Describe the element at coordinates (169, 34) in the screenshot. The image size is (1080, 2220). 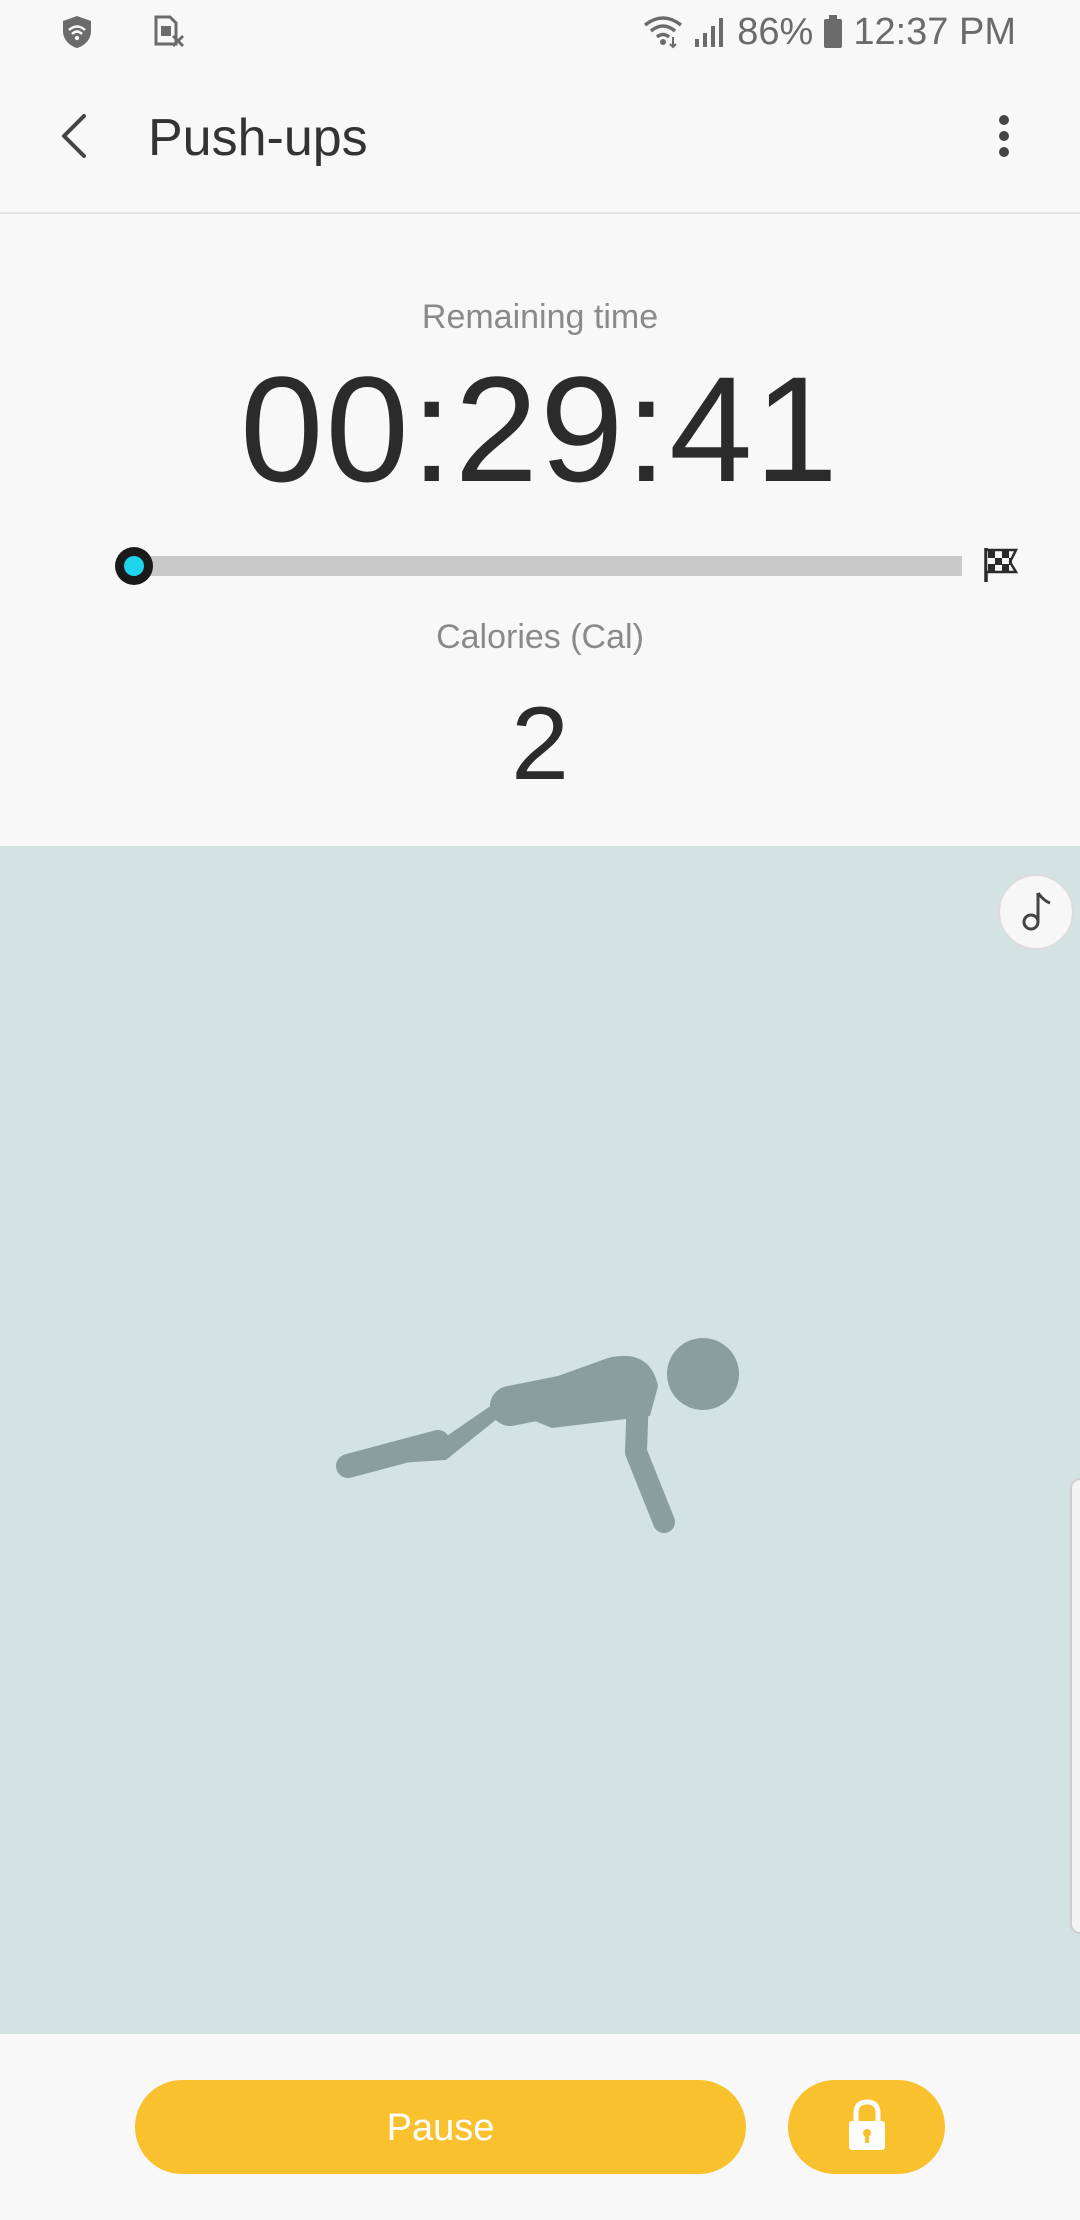
I see `sim-card-icon` at that location.